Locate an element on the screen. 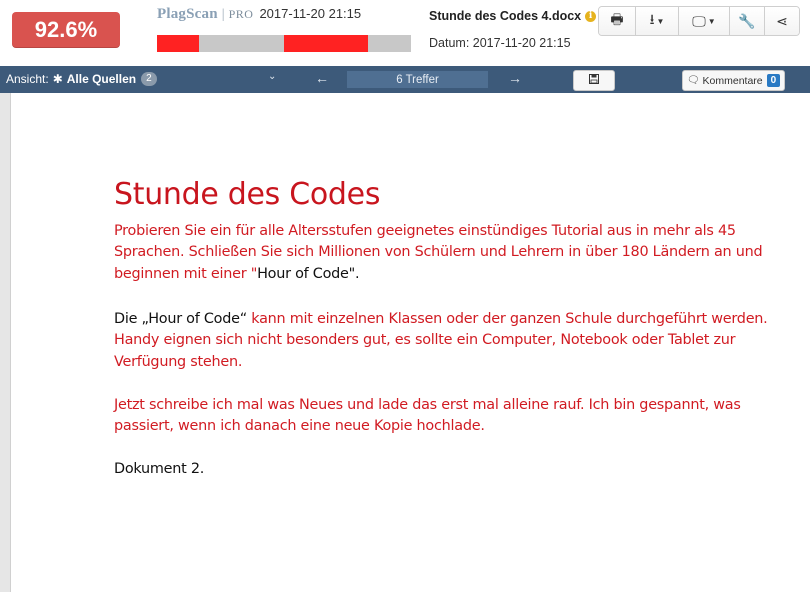 Image resolution: width=810 pixels, height=592 pixels. brand-edition: PRO is located at coordinates (241, 14).